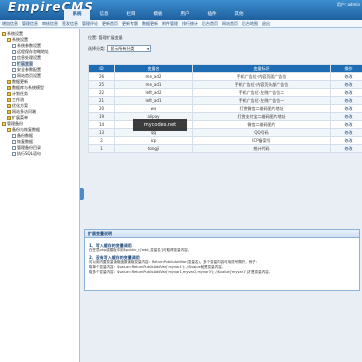 This screenshot has width=362, height=362. I want to click on tab-column: 栏目, so click(131, 14).